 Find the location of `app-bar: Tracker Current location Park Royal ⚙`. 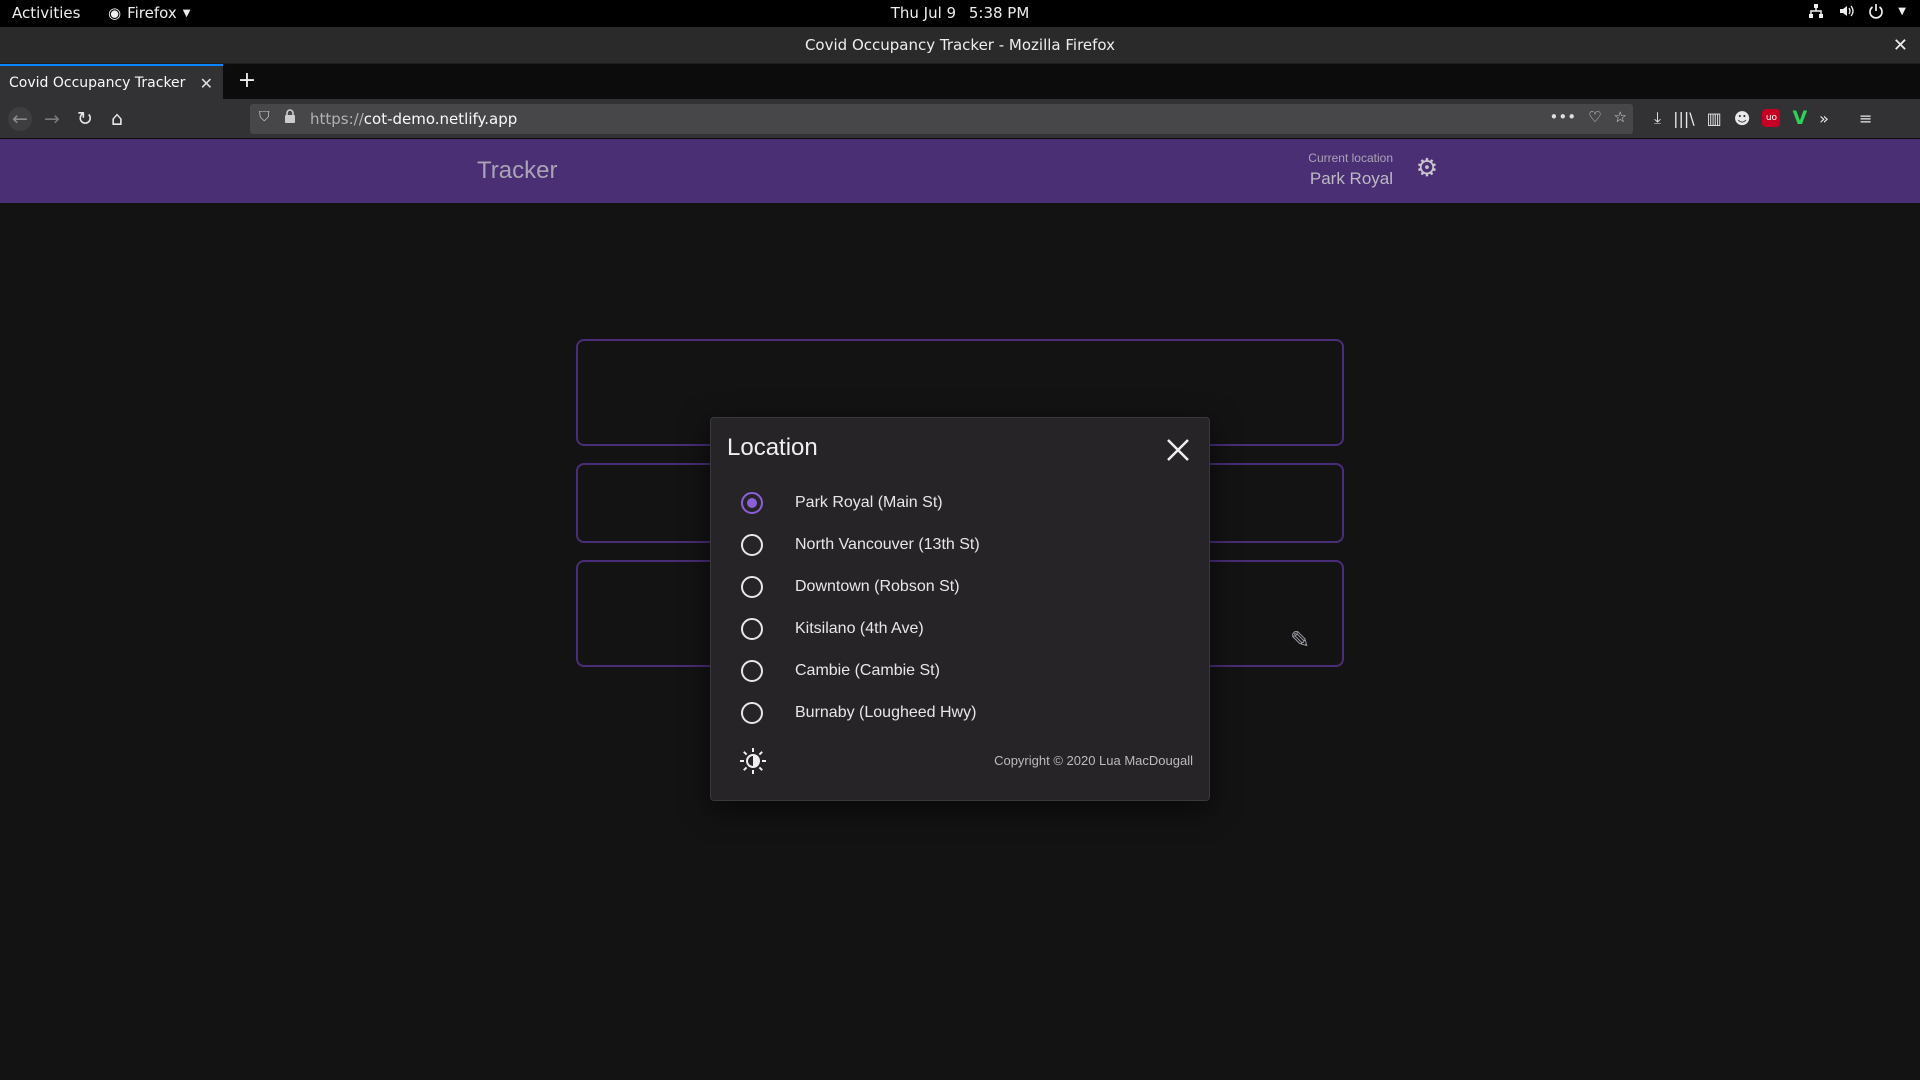

app-bar: Tracker Current location Park Royal ⚙ is located at coordinates (960, 171).